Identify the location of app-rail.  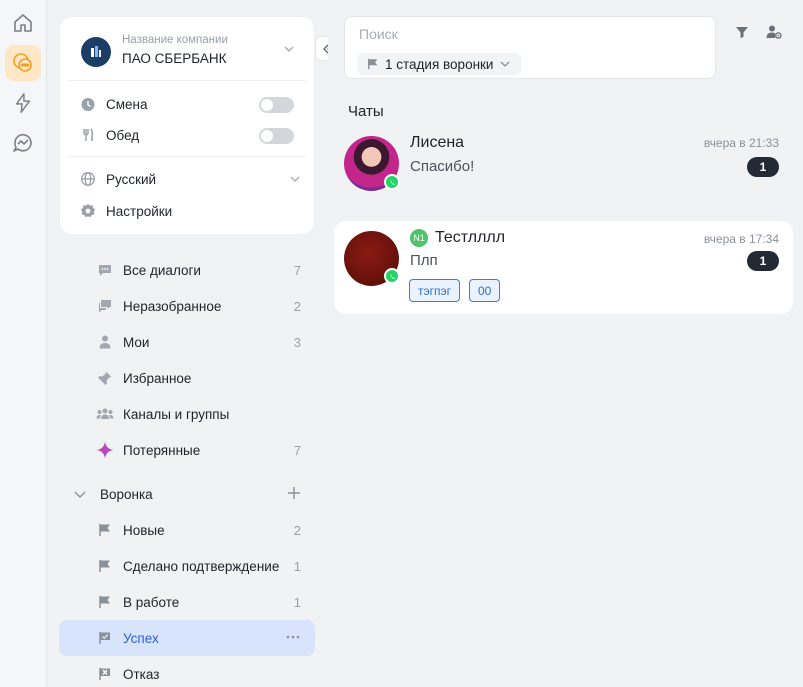
(23, 343).